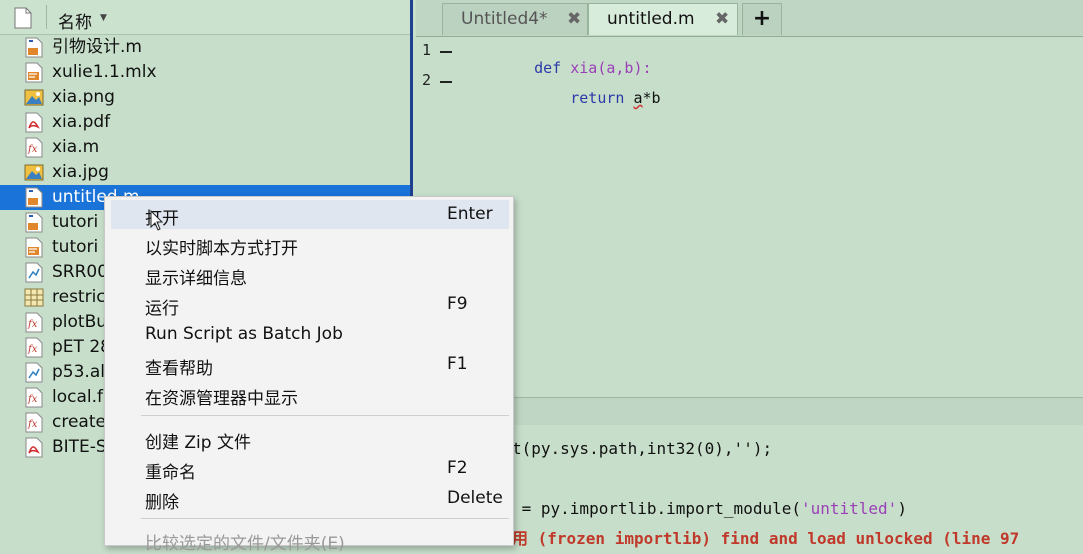  Describe the element at coordinates (77, 397) in the screenshot. I see `file-name: local.f` at that location.